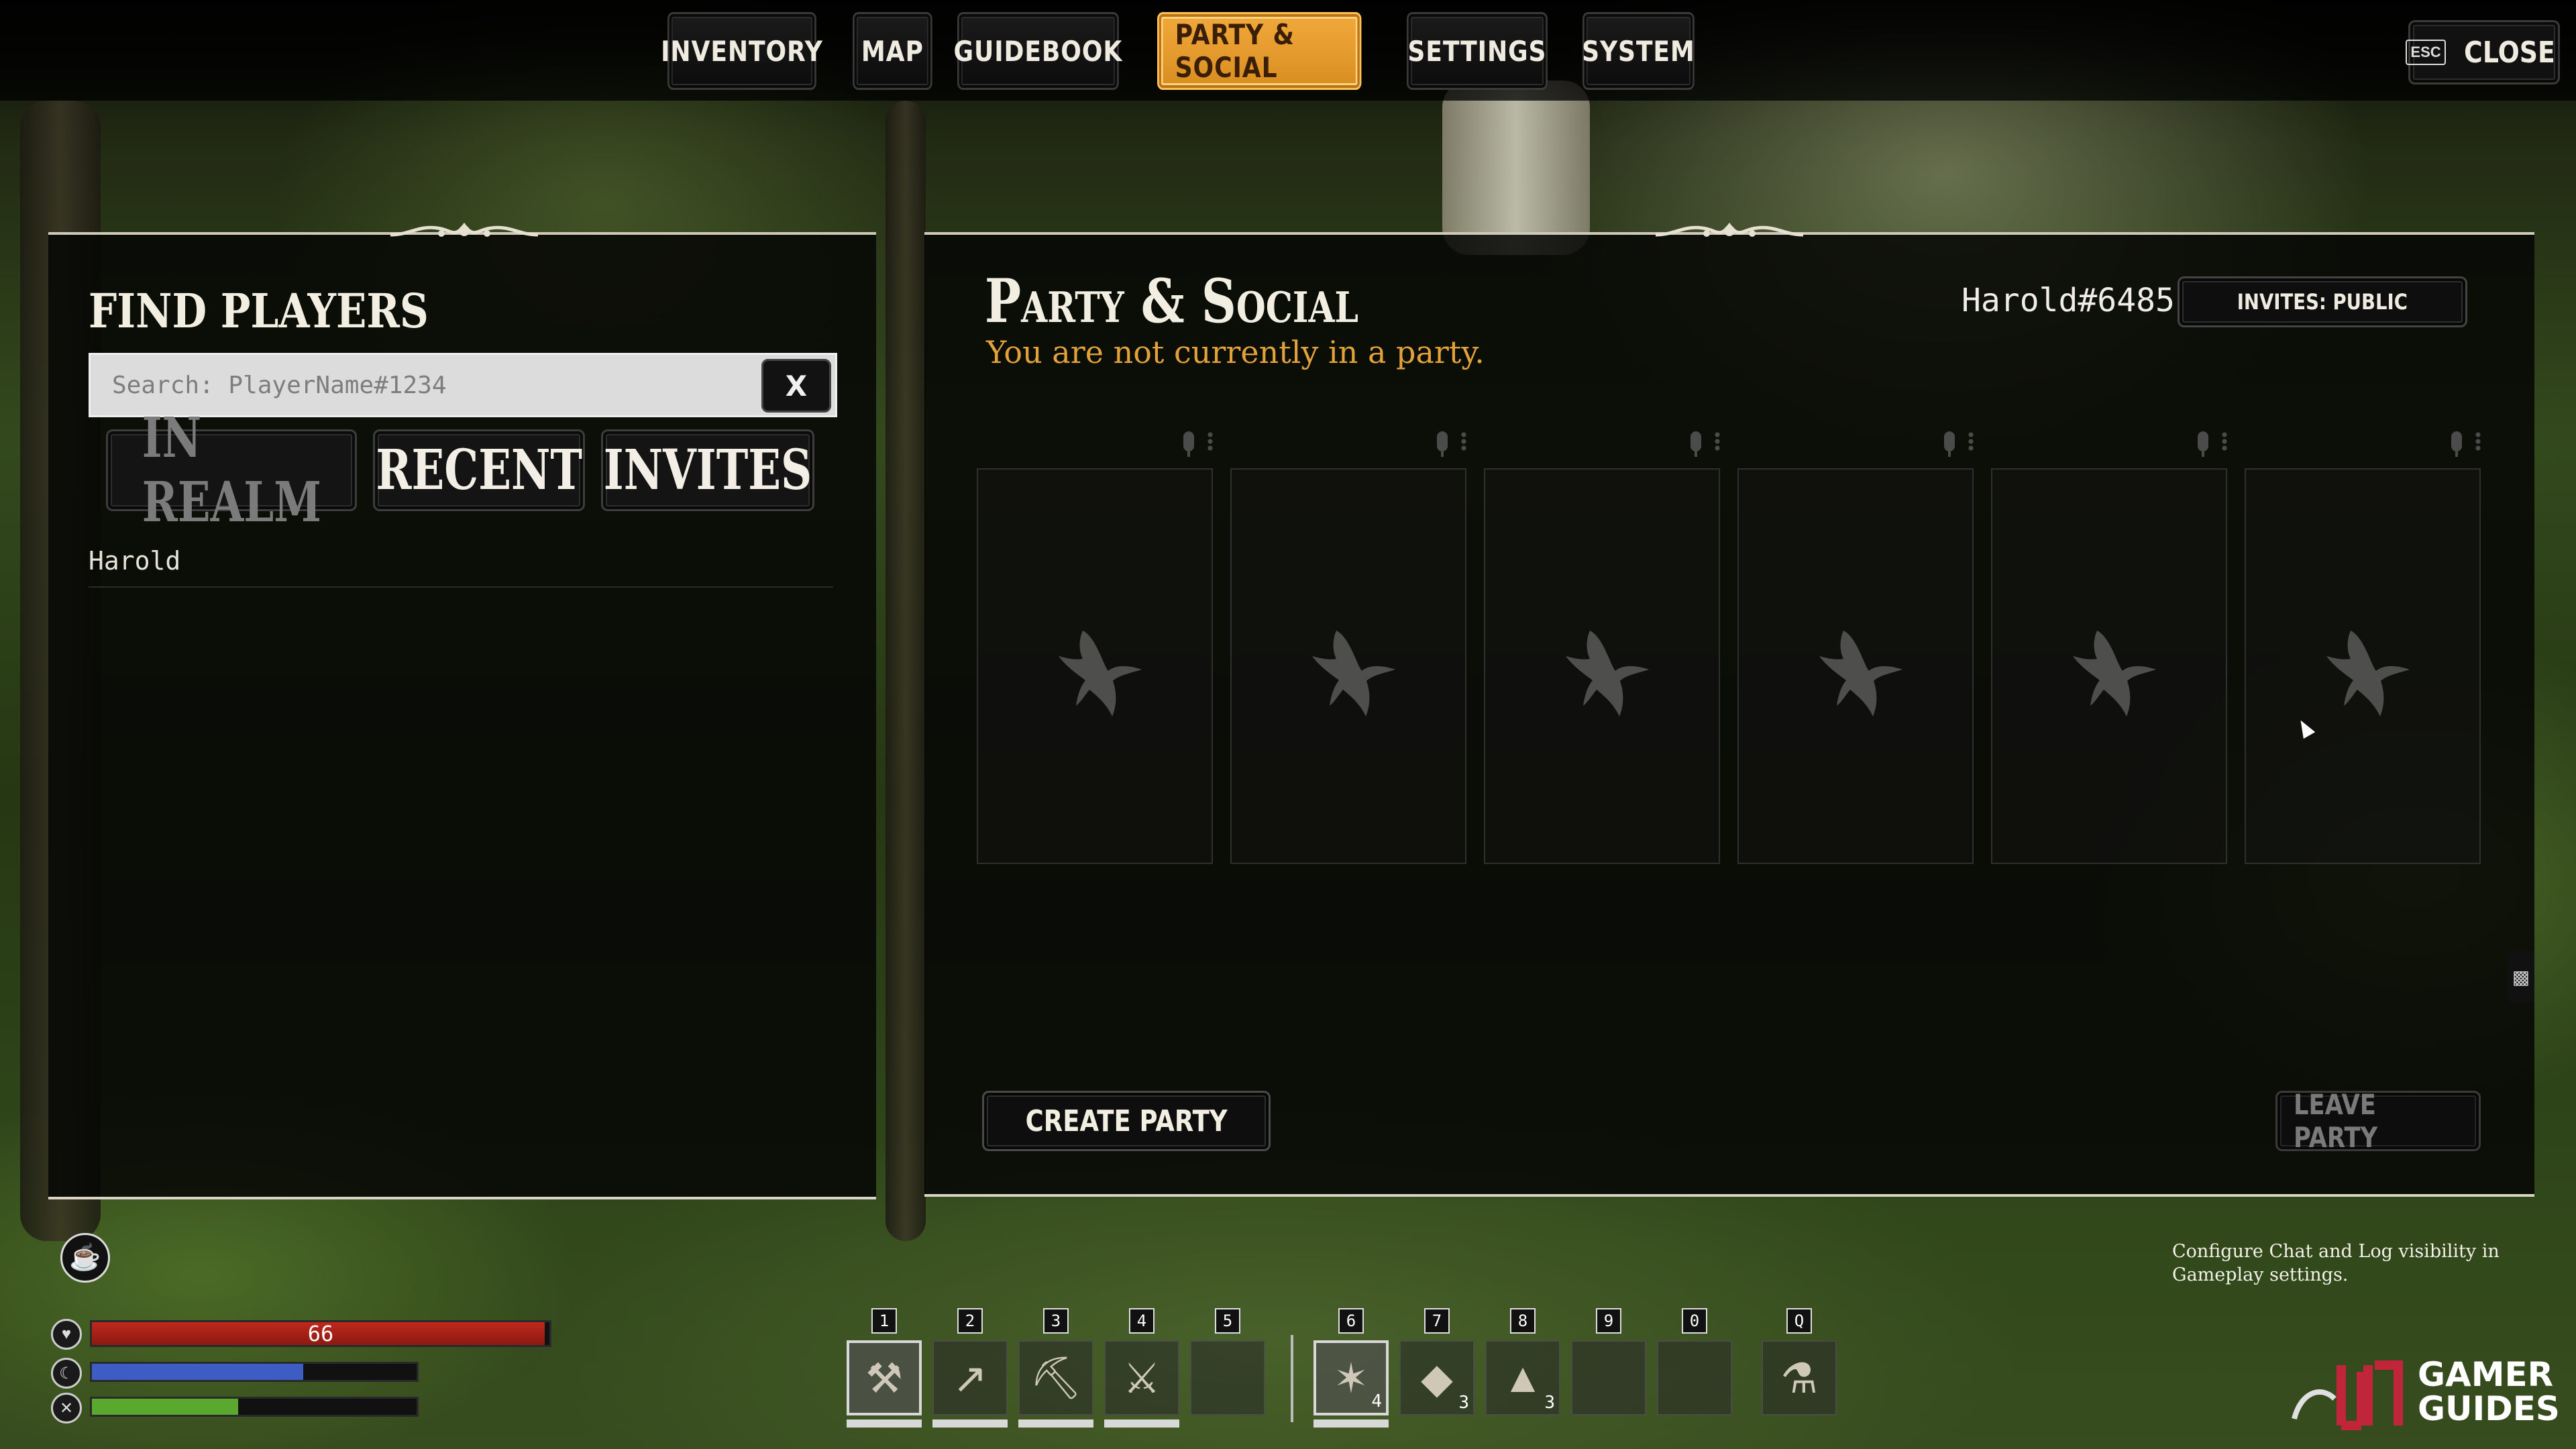 The width and height of the screenshot is (2576, 1449). I want to click on crossed-tools-icon: ⚔, so click(1142, 1378).